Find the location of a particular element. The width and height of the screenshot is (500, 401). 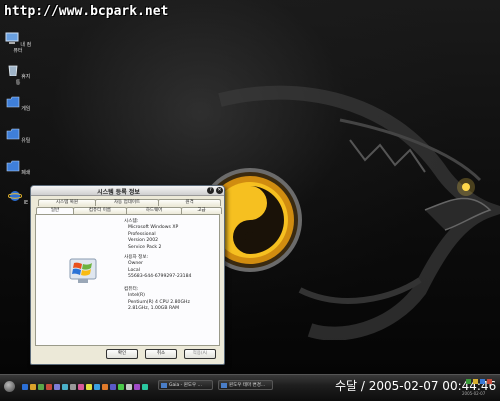

user-line: 55683-644-6799297-23184 is located at coordinates (160, 277).